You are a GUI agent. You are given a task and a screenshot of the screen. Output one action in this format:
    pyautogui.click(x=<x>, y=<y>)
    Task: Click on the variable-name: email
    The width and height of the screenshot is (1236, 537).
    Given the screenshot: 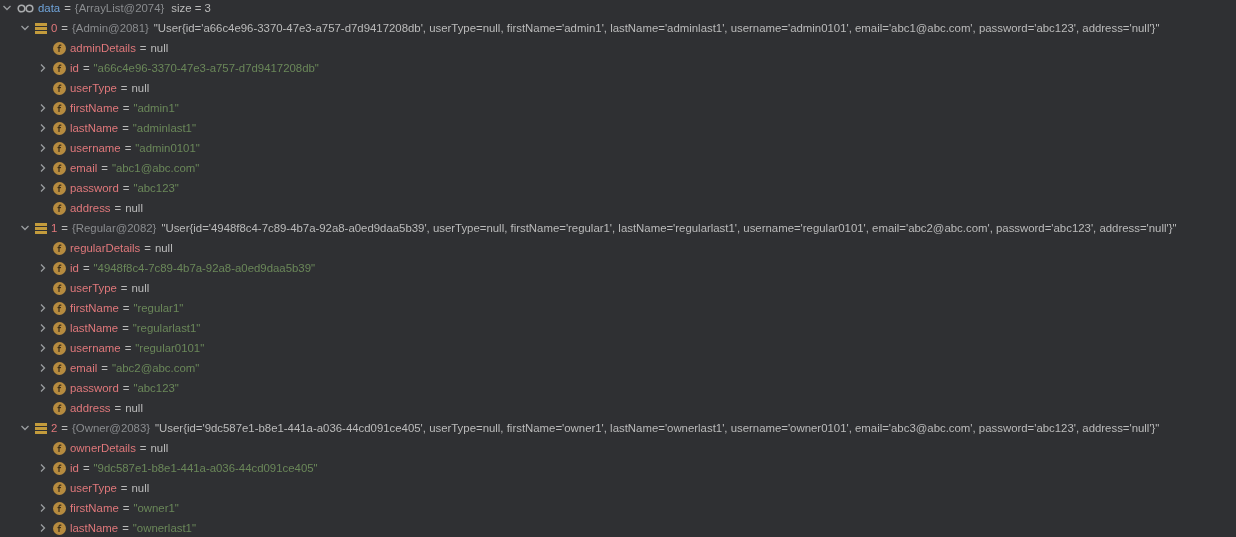 What is the action you would take?
    pyautogui.click(x=84, y=368)
    